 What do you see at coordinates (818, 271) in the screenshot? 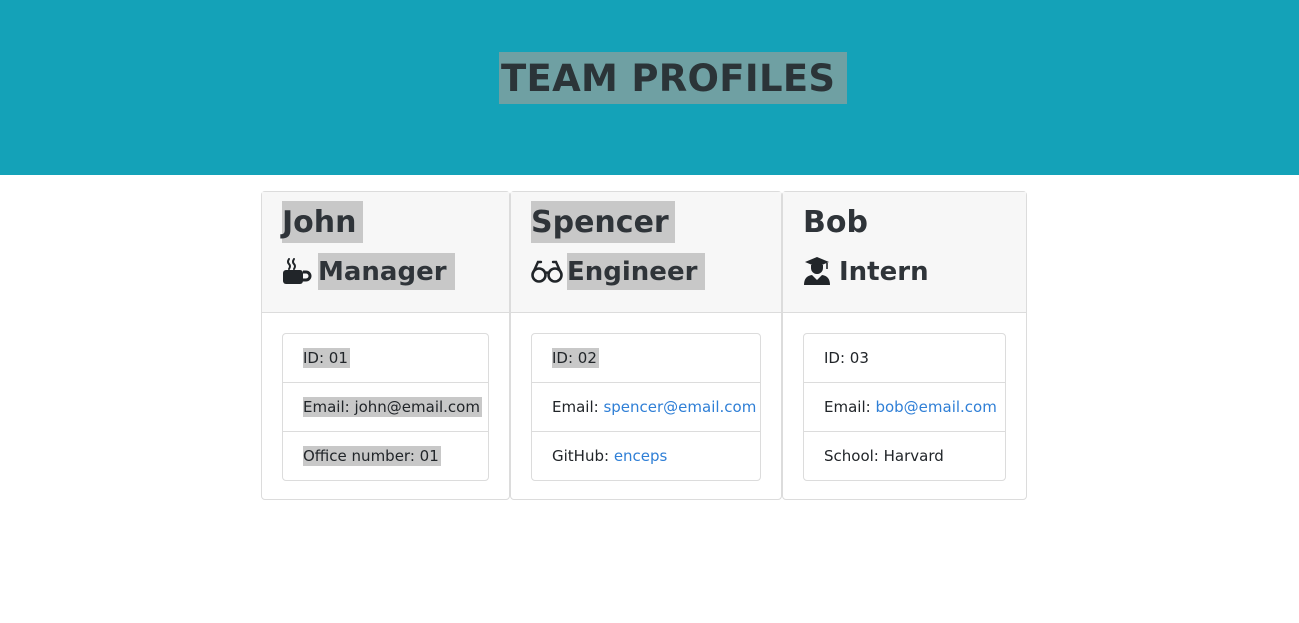
I see `graduate-icon` at bounding box center [818, 271].